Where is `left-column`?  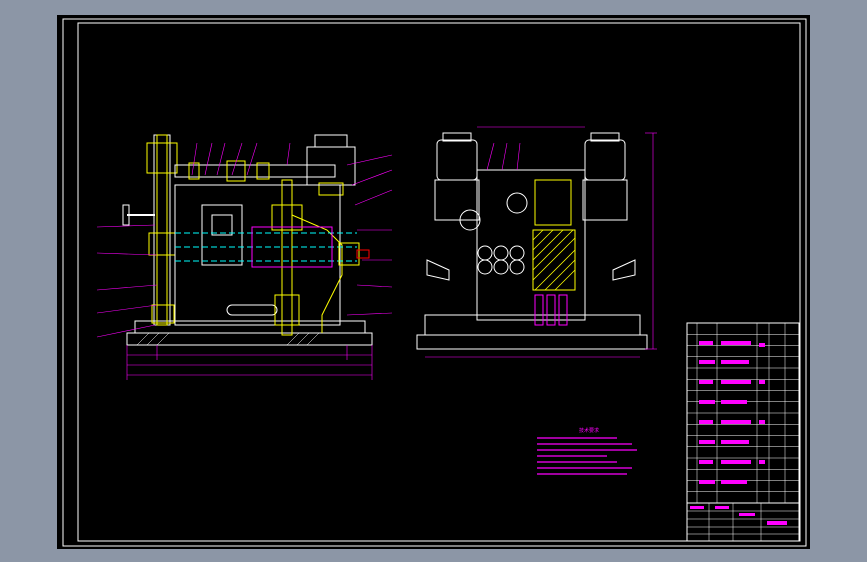
left-column is located at coordinates (162, 230).